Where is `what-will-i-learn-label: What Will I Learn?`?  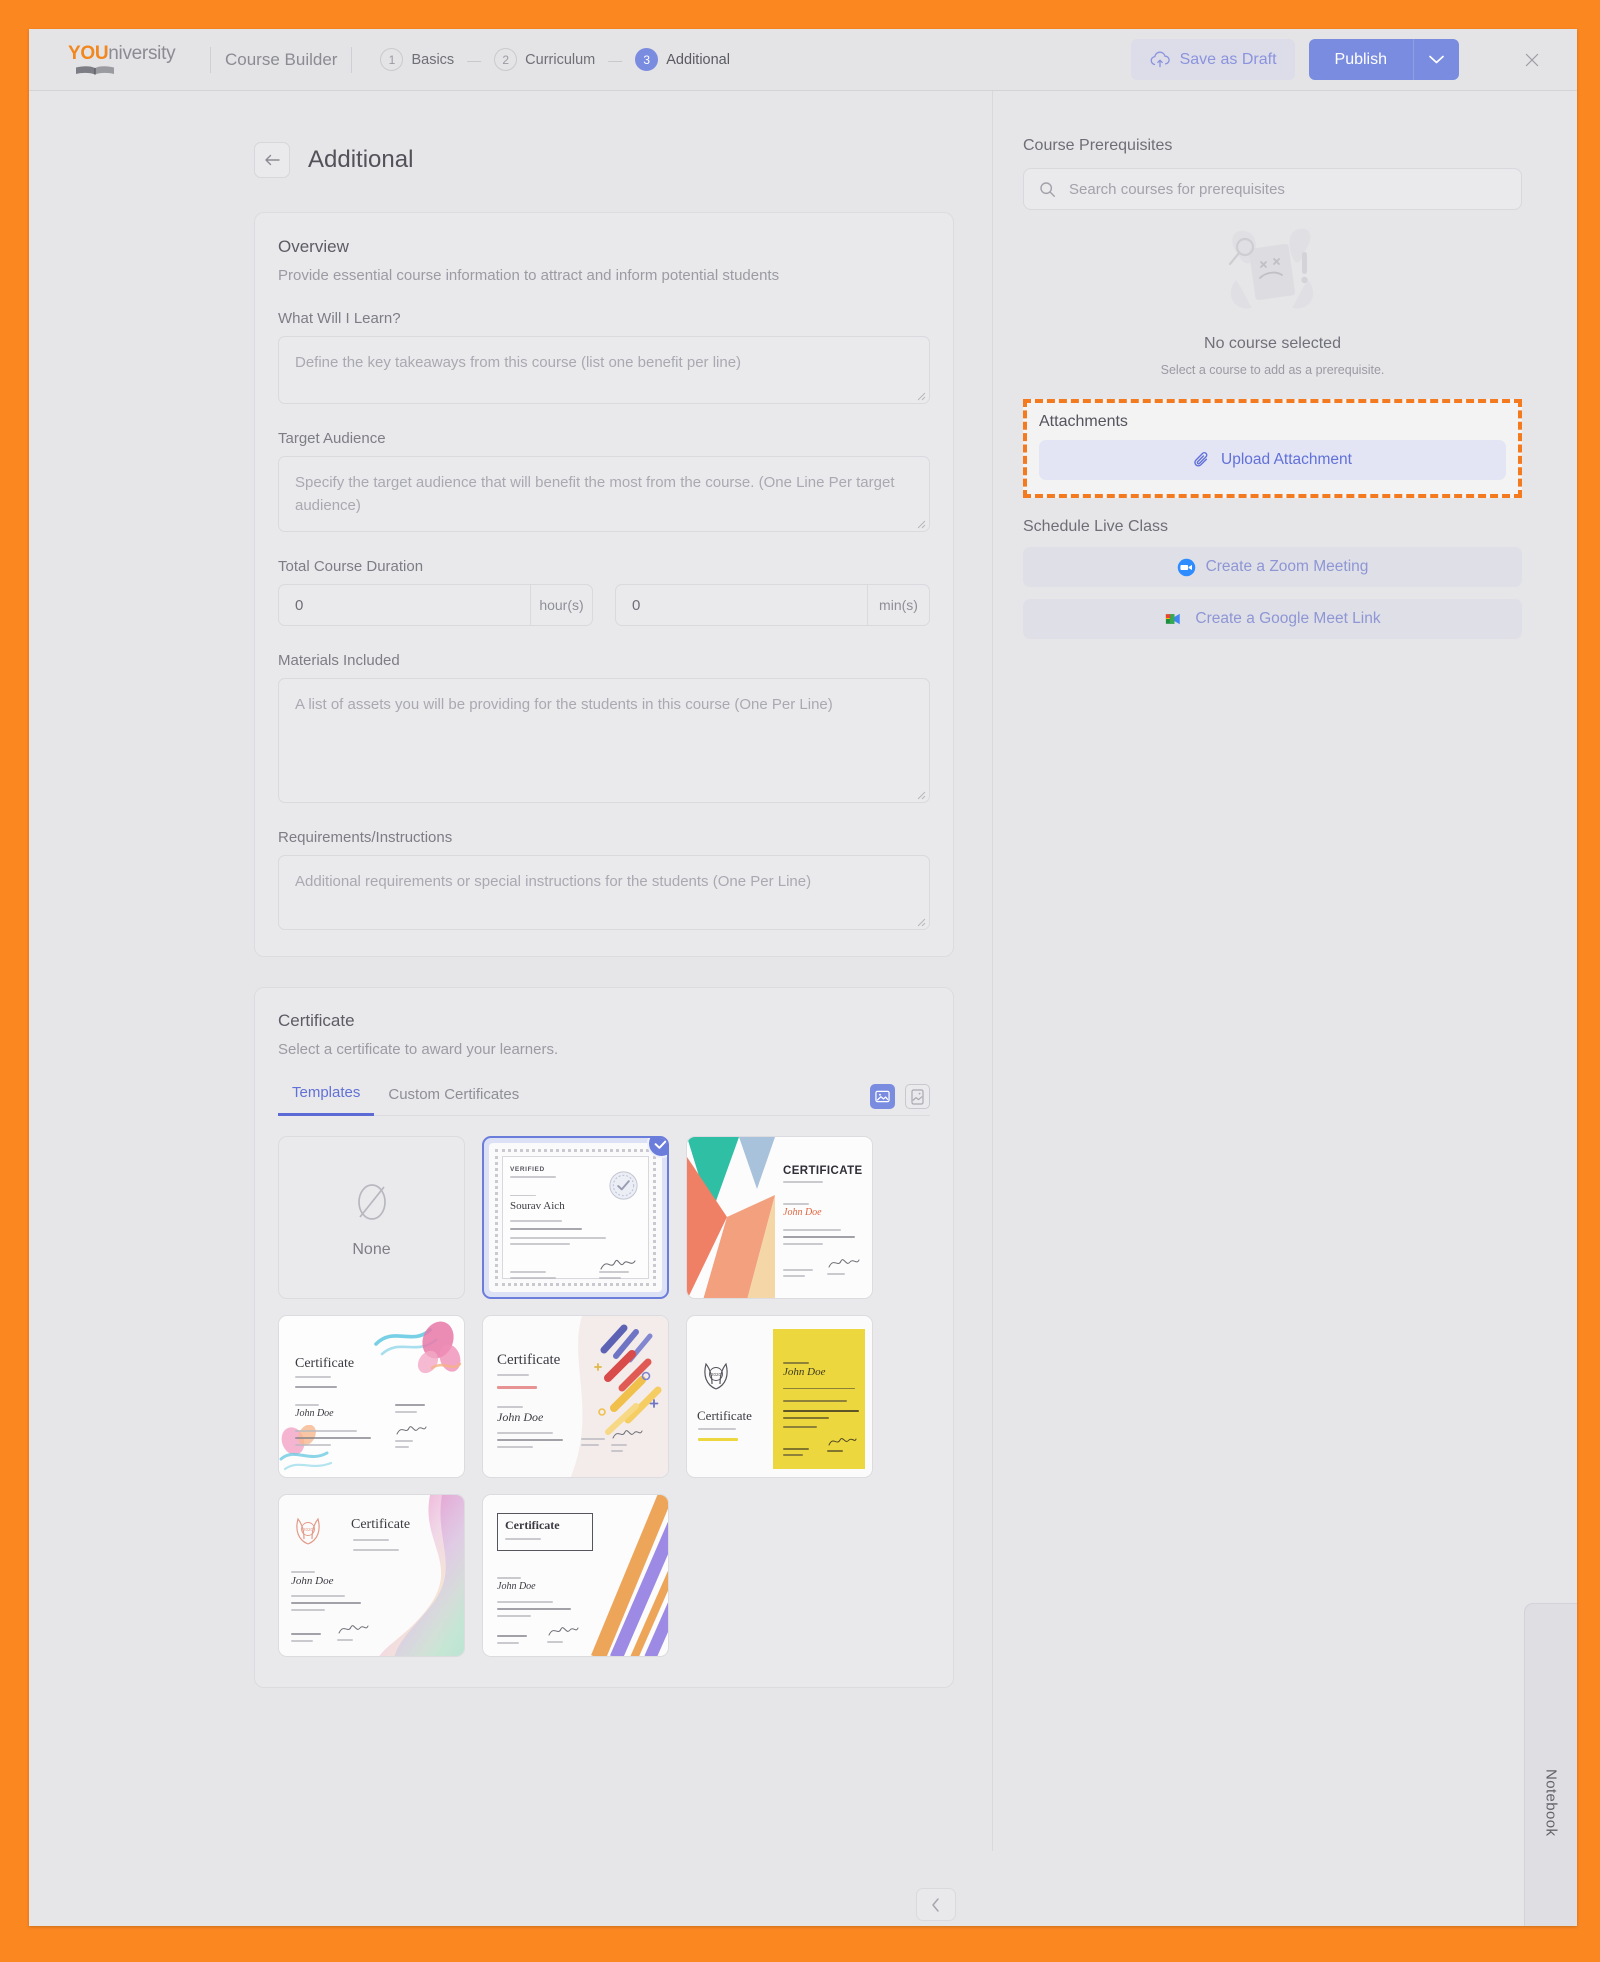
what-will-i-learn-label: What Will I Learn? is located at coordinates (339, 318).